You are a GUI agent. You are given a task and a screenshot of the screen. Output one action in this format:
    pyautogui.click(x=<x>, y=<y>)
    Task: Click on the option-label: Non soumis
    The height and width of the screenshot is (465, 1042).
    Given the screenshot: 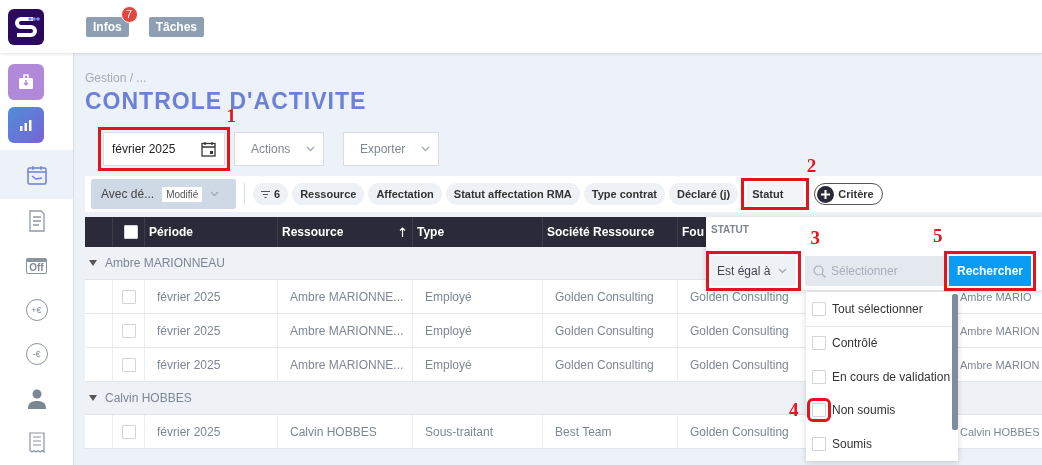 What is the action you would take?
    pyautogui.click(x=864, y=410)
    